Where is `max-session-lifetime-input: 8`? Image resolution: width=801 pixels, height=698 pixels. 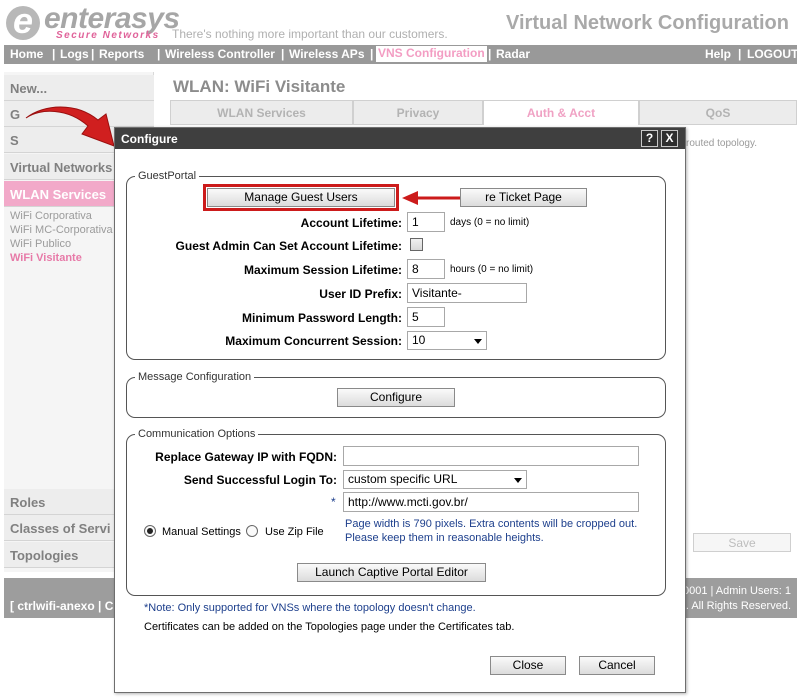 max-session-lifetime-input: 8 is located at coordinates (426, 269).